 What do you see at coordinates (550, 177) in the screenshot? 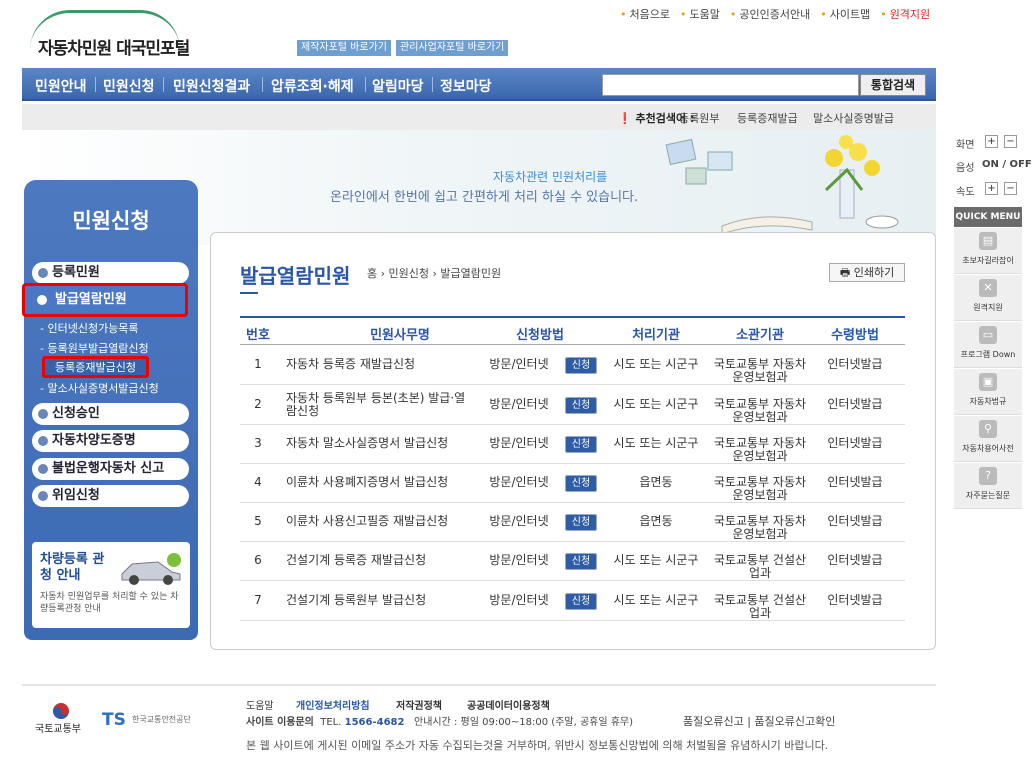
I see `banner-line1: 자동차관련 민원처리를` at bounding box center [550, 177].